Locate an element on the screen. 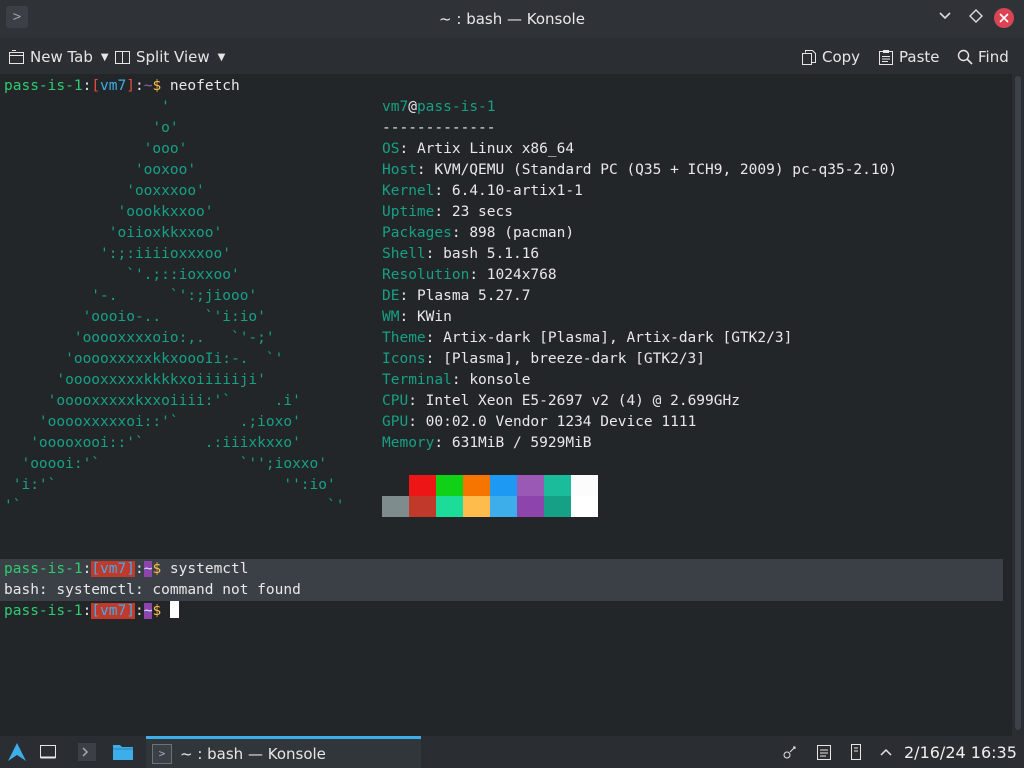  desktop-icon is located at coordinates (48, 752).